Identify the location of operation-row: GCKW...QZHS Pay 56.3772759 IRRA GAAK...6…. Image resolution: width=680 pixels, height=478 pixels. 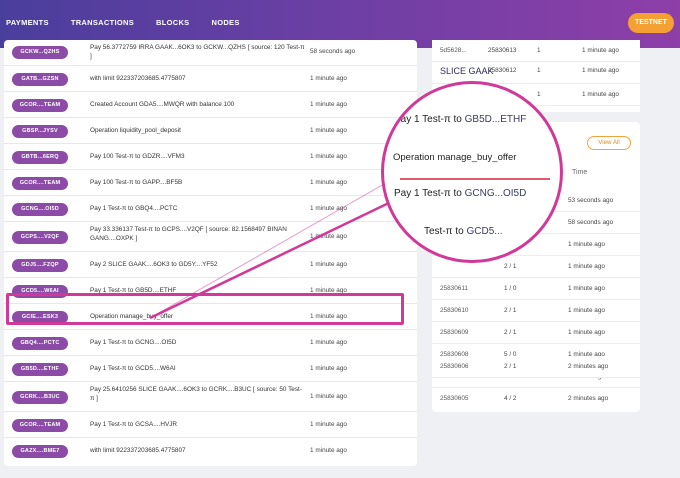
(210, 53).